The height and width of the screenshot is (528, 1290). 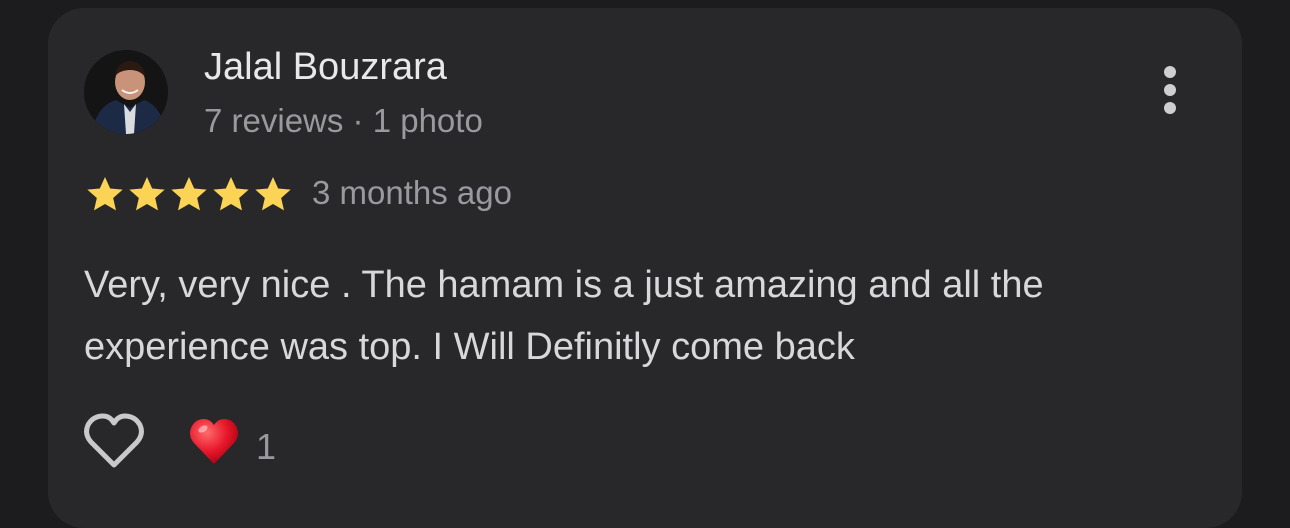 I want to click on author-name: Jalal Bouzrara, so click(x=325, y=67).